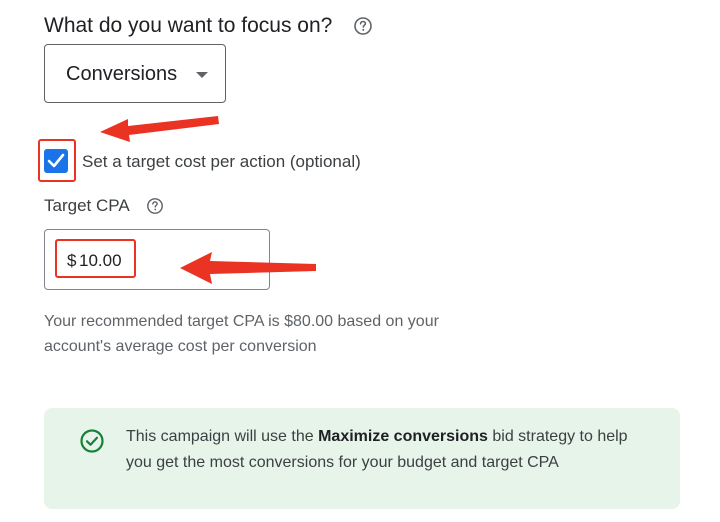 The height and width of the screenshot is (522, 720). I want to click on checkmark-icon, so click(56, 160).